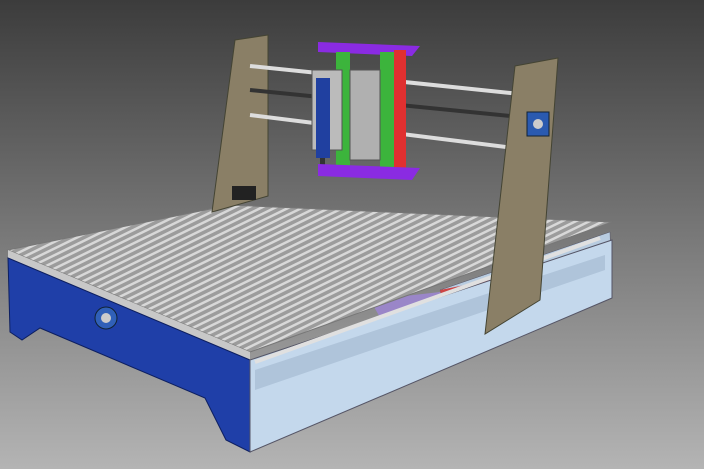  I want to click on carriage-red, so click(400, 110).